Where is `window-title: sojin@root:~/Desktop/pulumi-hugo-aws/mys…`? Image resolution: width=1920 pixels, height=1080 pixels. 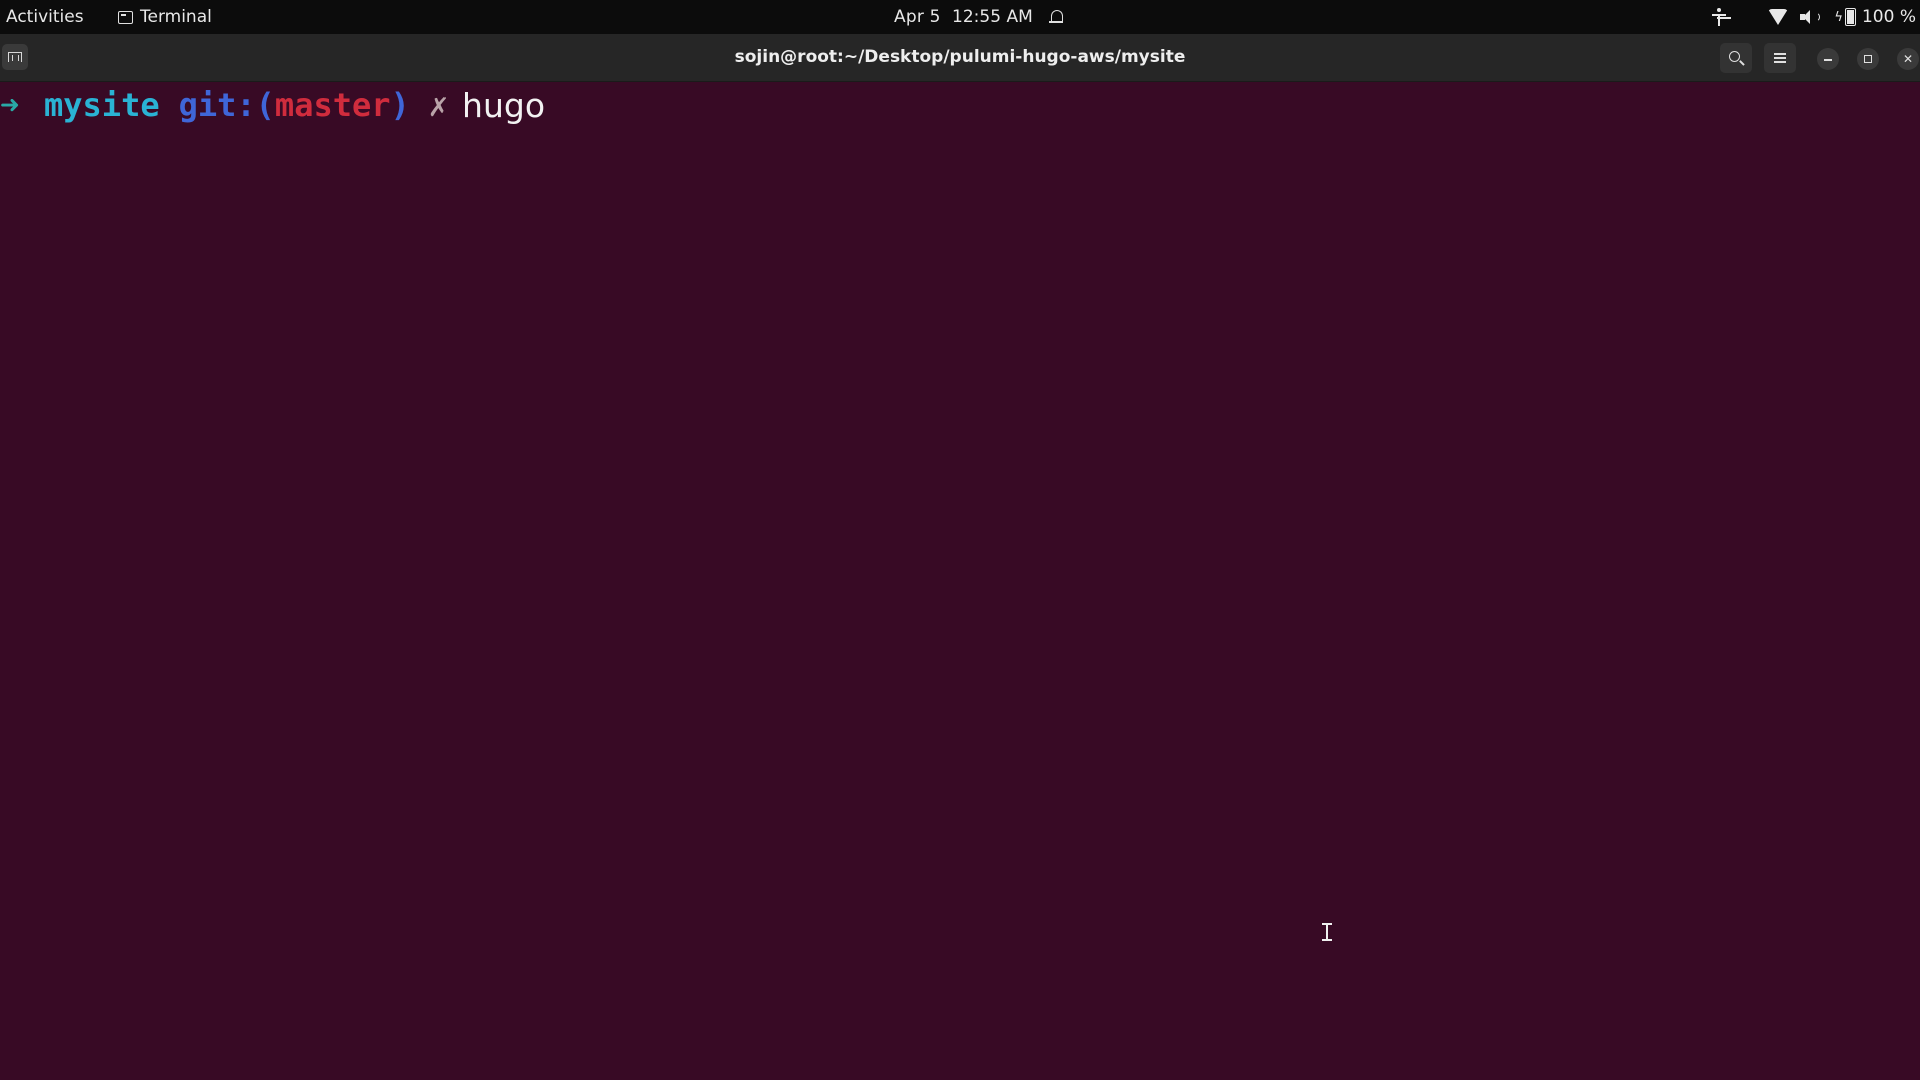
window-title: sojin@root:~/Desktop/pulumi-hugo-aws/mys… is located at coordinates (960, 57).